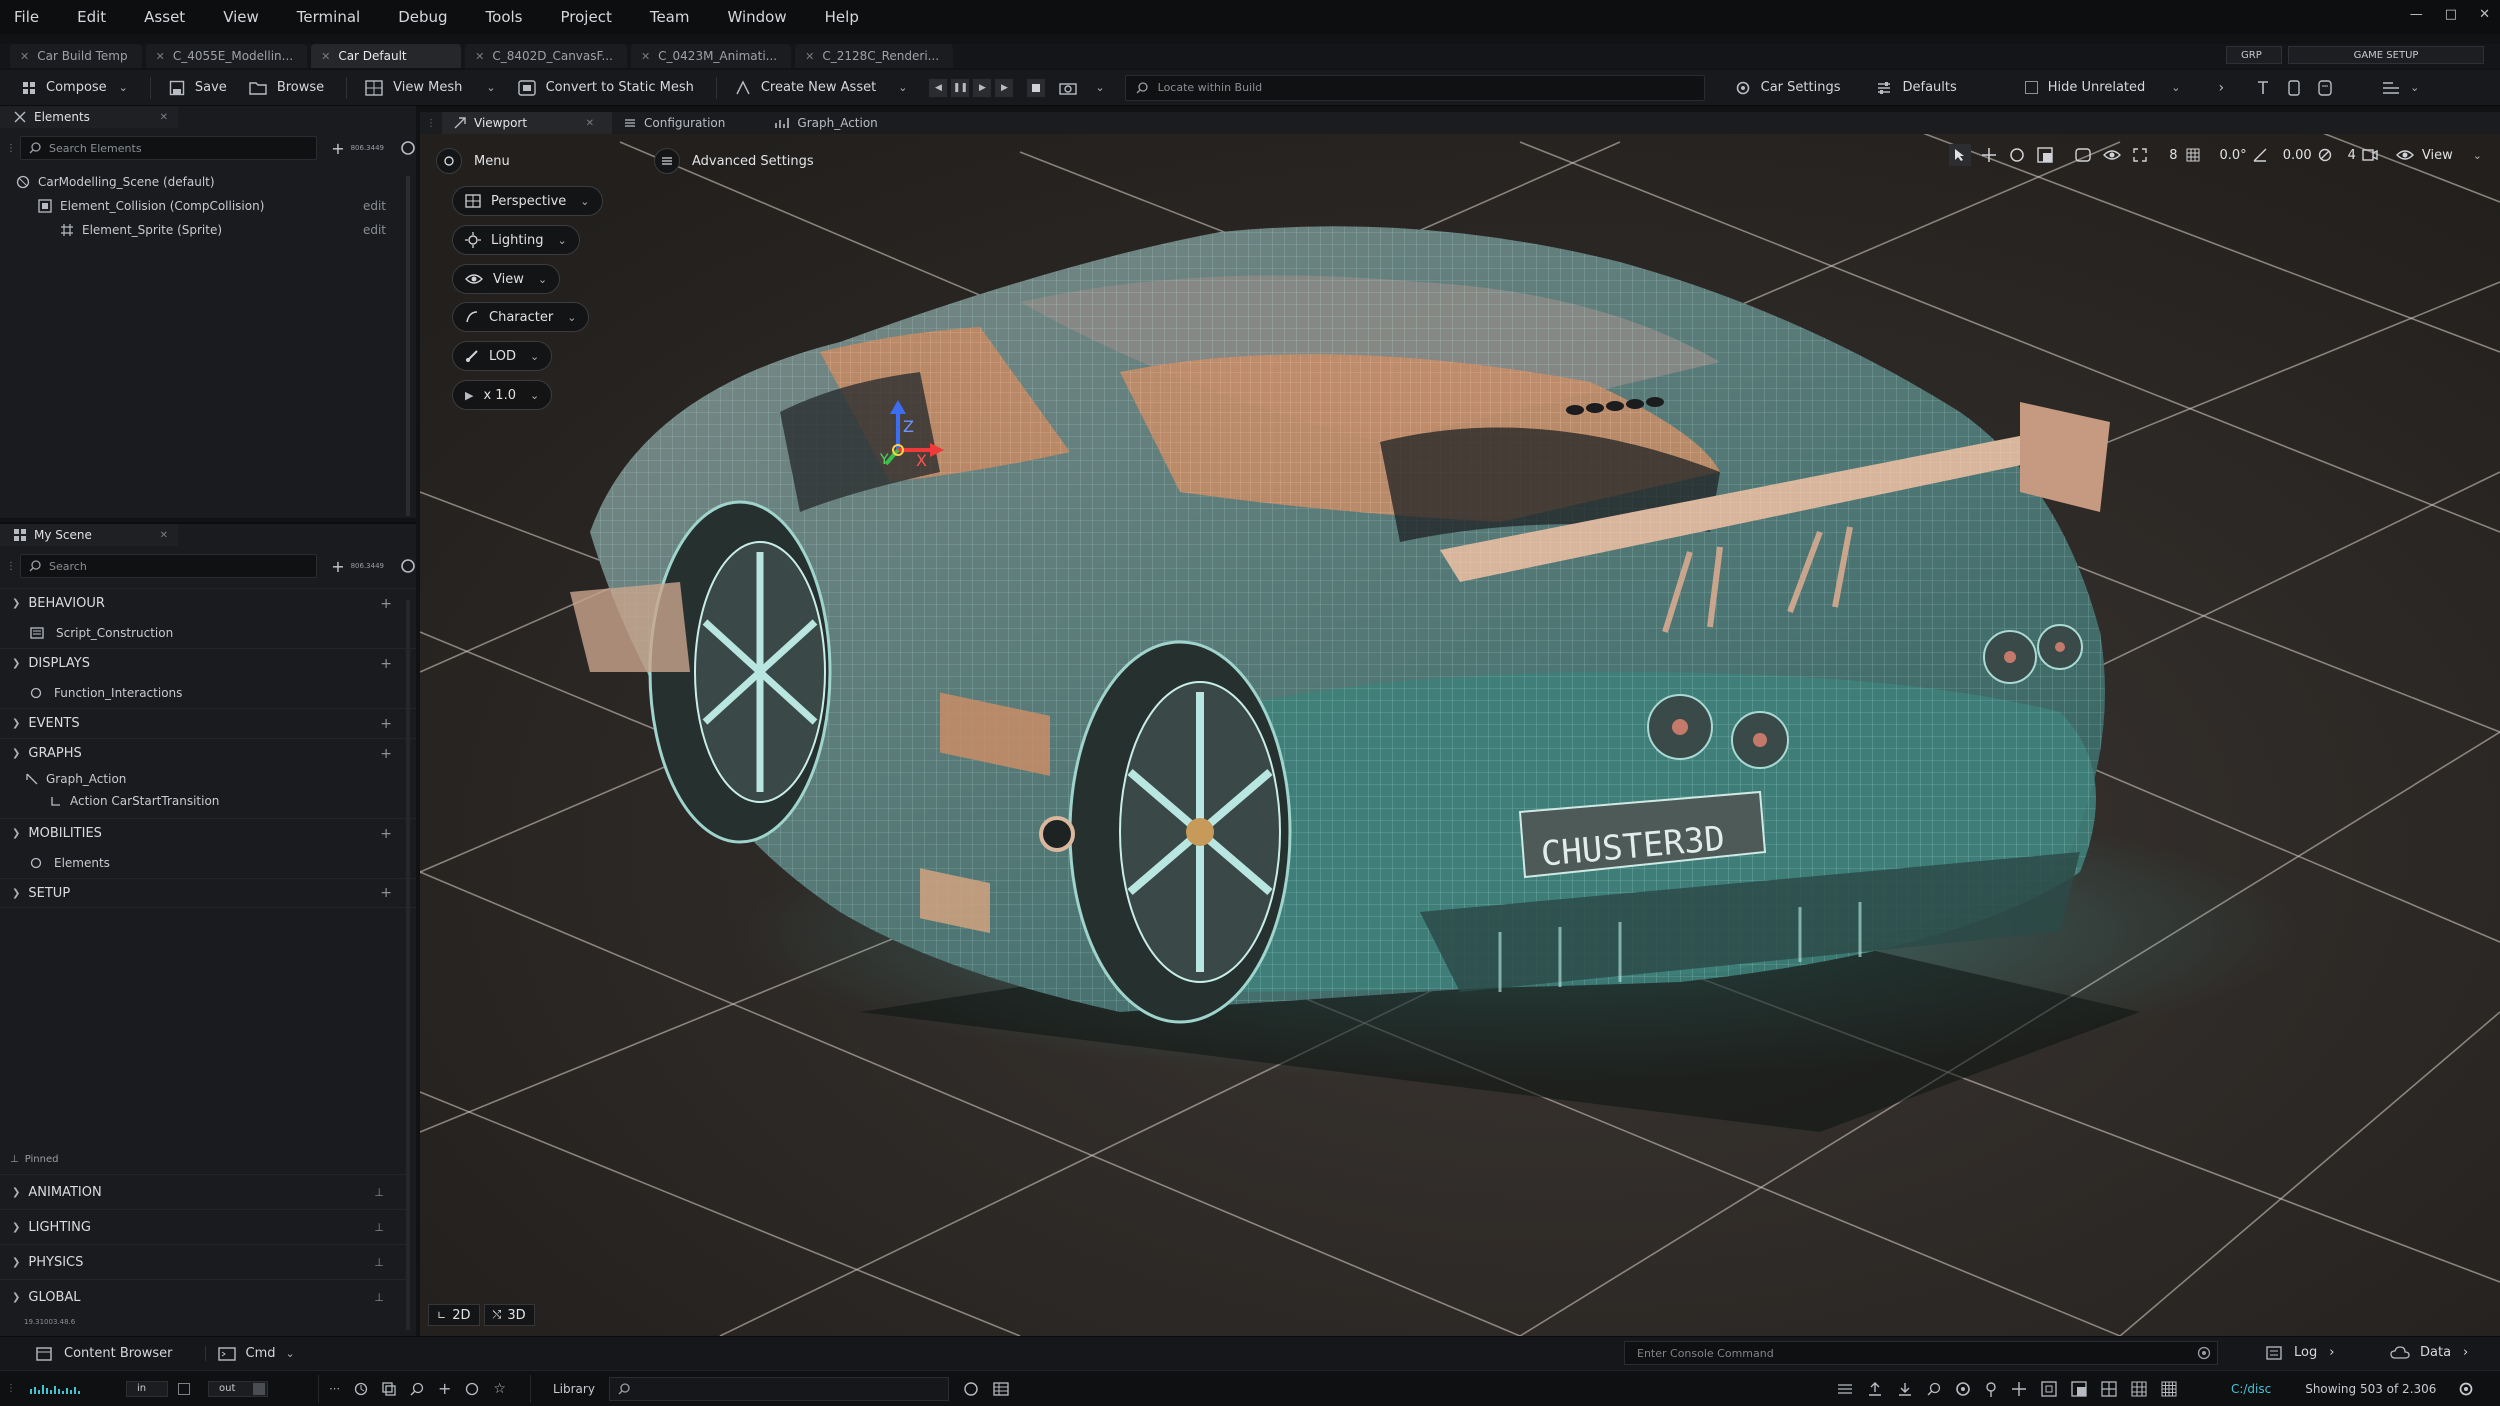 Image resolution: width=2500 pixels, height=1406 pixels. I want to click on stop-icon, so click(1036, 87).